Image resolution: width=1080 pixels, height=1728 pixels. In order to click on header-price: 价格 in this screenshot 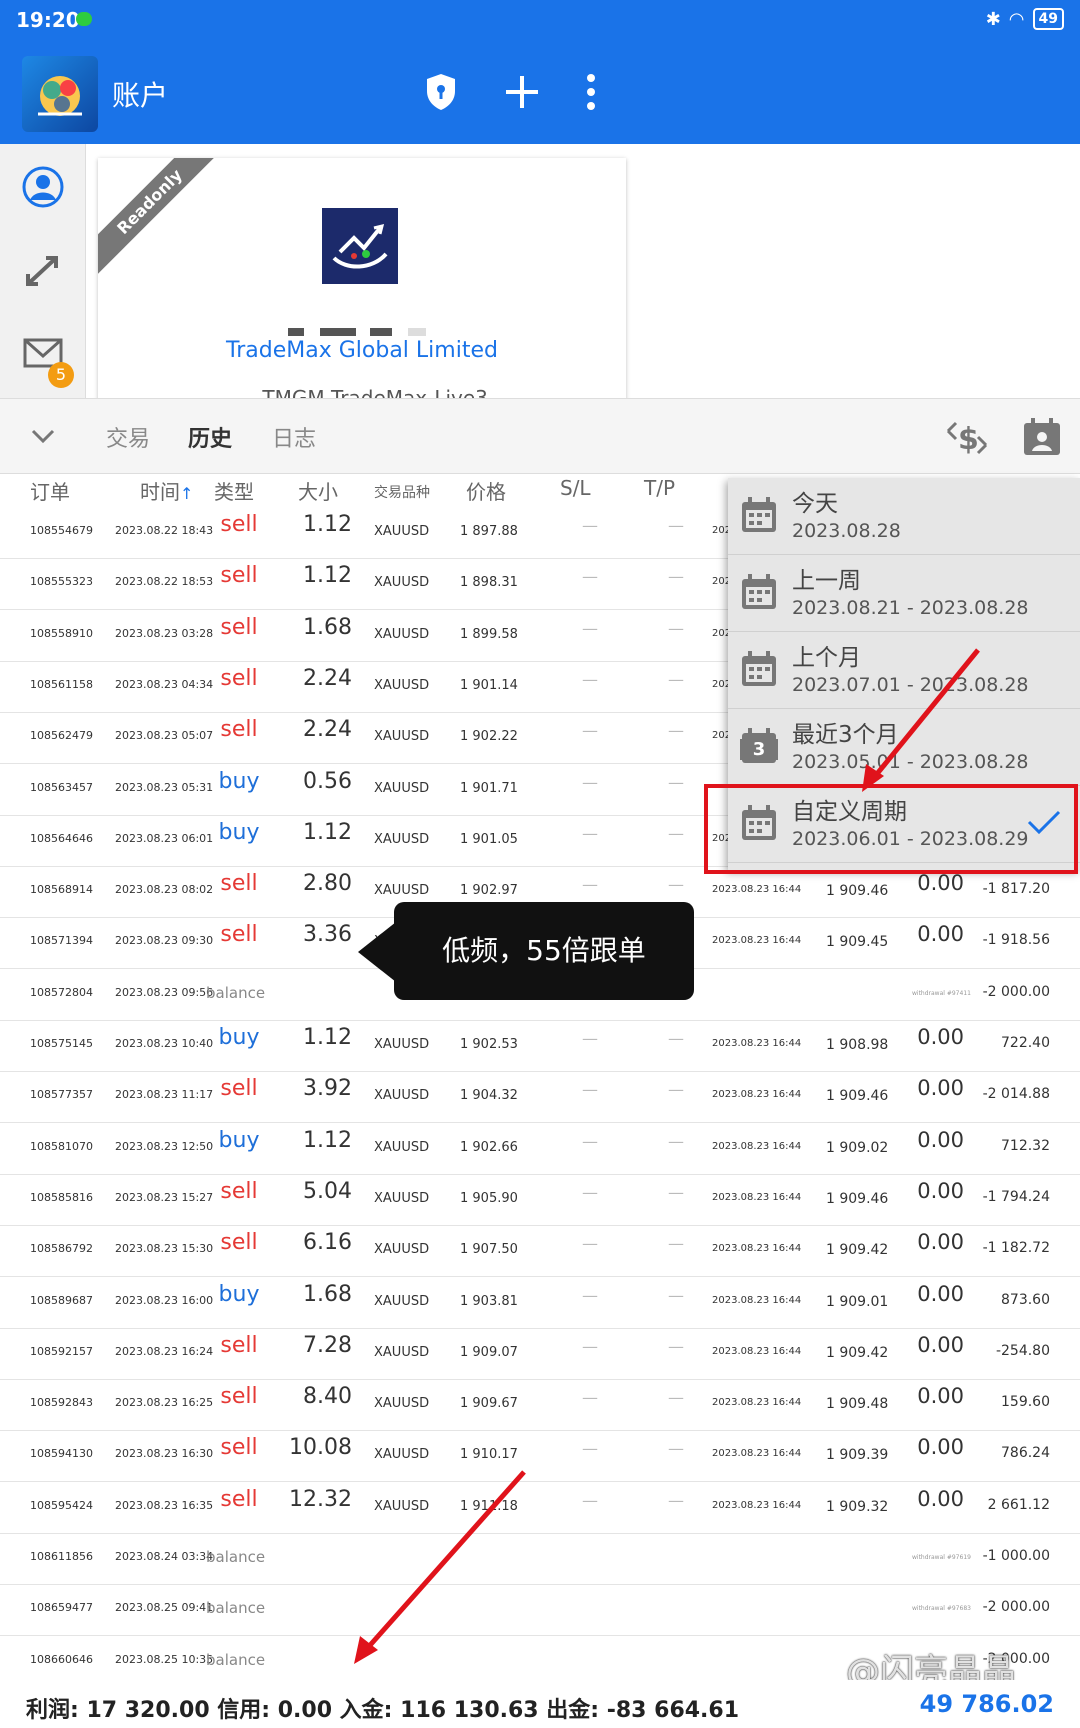, I will do `click(486, 490)`.